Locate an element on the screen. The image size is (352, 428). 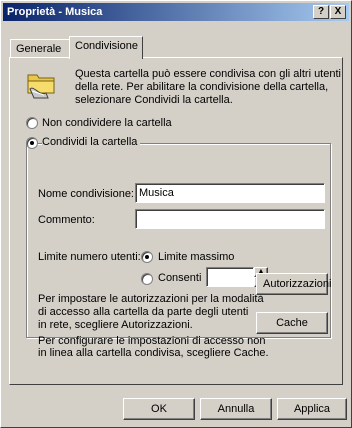
share-radio is located at coordinates (32, 143).